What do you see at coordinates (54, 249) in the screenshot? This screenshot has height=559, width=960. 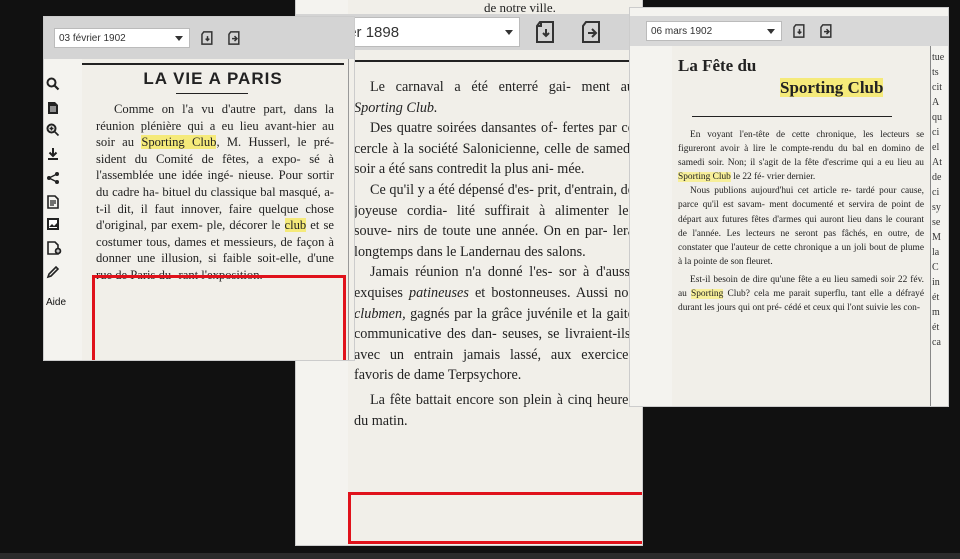 I see `add-doc-icon` at bounding box center [54, 249].